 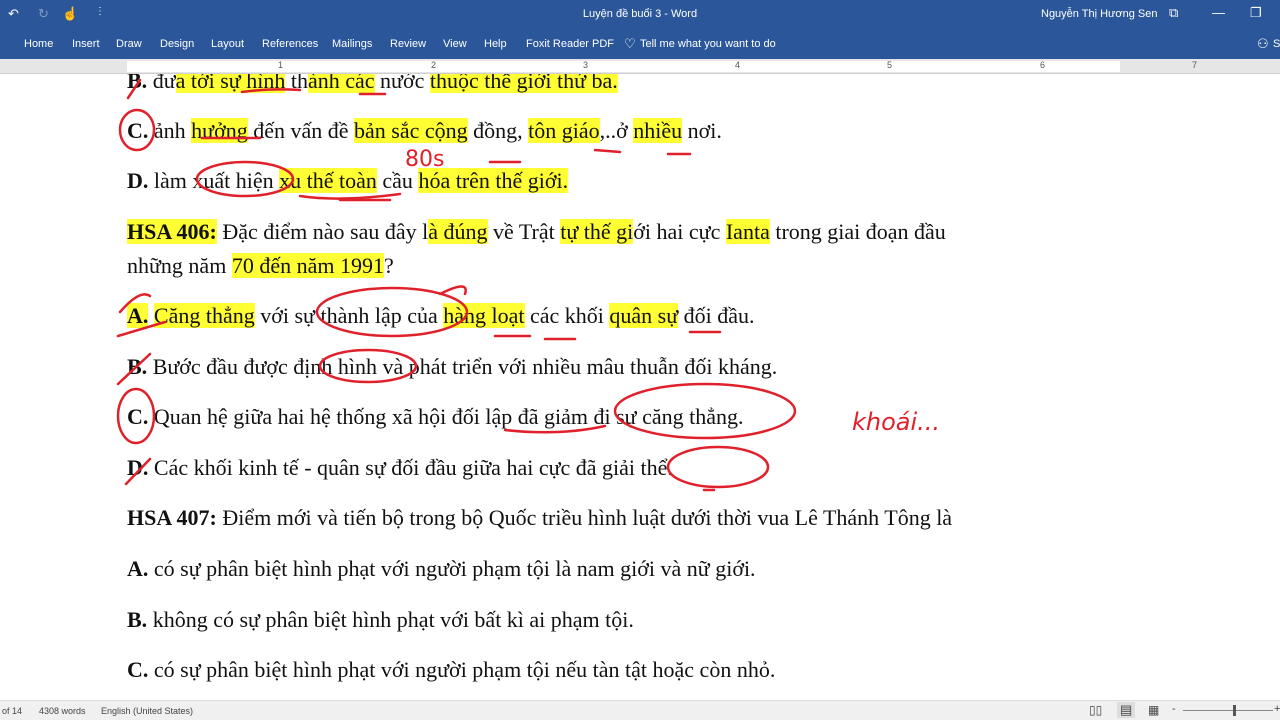 What do you see at coordinates (616, 130) in the screenshot?
I see `text-segment: ,..ở` at bounding box center [616, 130].